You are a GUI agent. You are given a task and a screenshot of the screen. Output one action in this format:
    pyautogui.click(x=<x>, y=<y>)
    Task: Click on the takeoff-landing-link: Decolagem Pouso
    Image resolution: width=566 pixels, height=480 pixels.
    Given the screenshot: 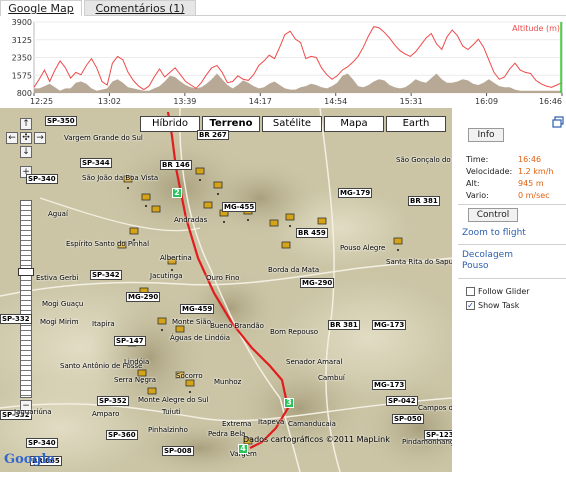 What is the action you would take?
    pyautogui.click(x=497, y=261)
    